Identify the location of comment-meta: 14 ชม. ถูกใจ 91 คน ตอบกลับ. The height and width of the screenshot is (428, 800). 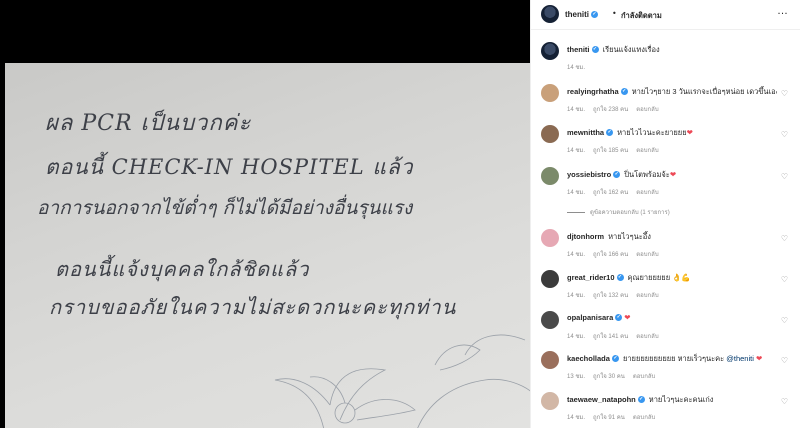
(615, 417).